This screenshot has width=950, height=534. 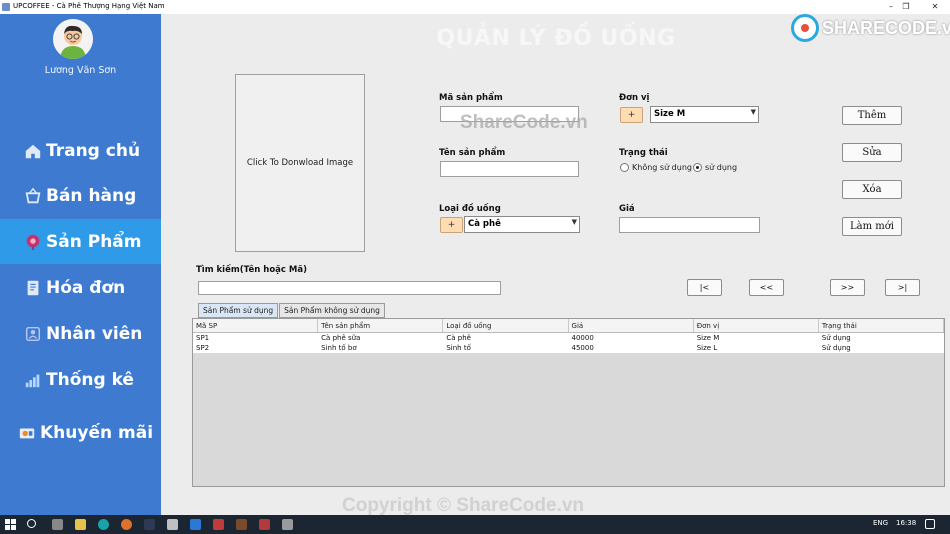 I want to click on unit-label: Đơn vị, so click(x=634, y=98).